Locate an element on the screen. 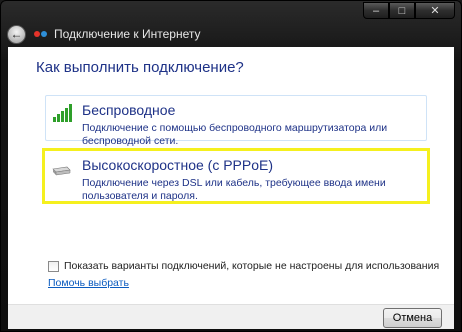  help-choose-link: Помочь выбрать is located at coordinates (88, 283).